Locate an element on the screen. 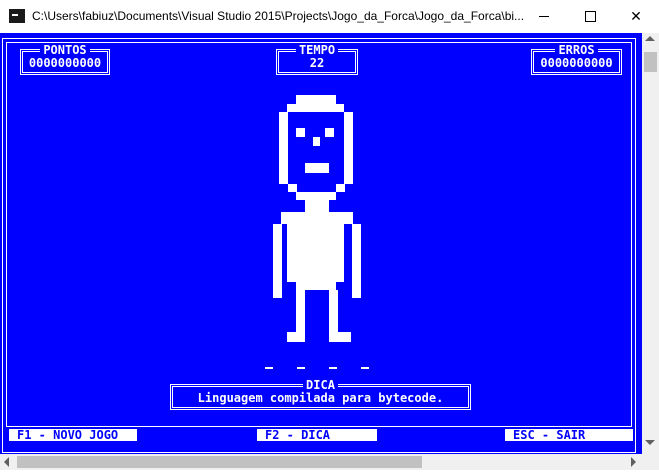  hangman-nose is located at coordinates (316, 141).